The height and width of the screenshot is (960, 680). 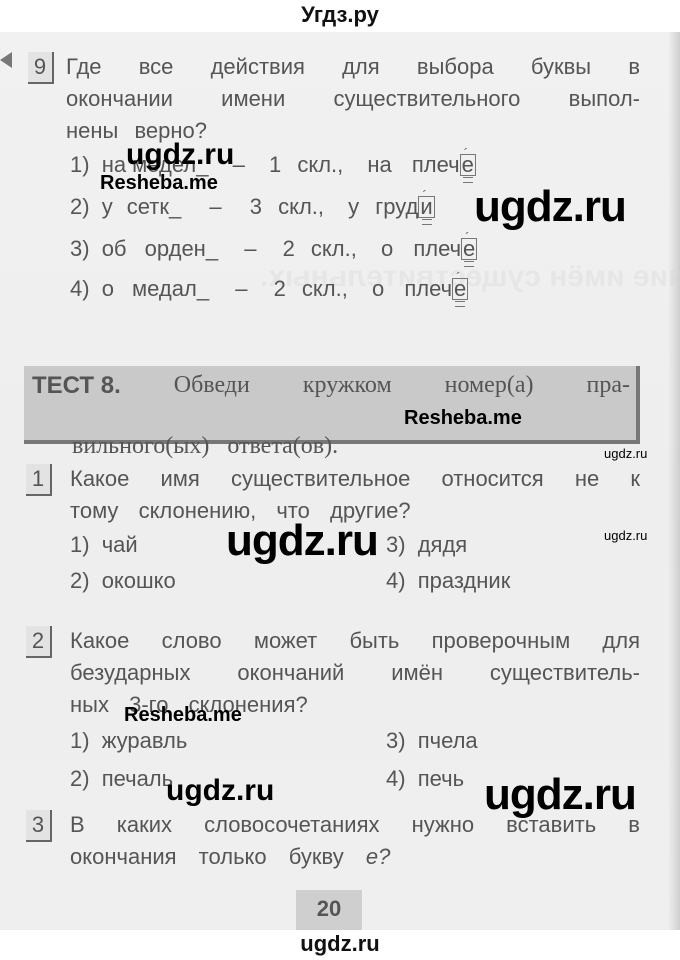 What do you see at coordinates (625, 535) in the screenshot?
I see `watermark-ugdz-small: ugdz.ru` at bounding box center [625, 535].